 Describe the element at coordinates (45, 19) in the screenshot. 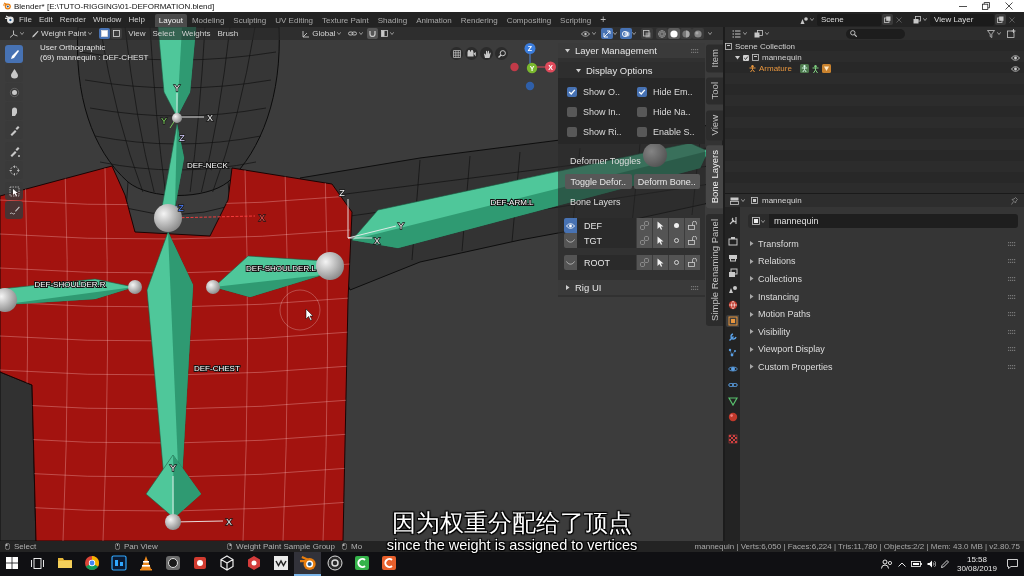

I see `menu-item: Edit` at that location.